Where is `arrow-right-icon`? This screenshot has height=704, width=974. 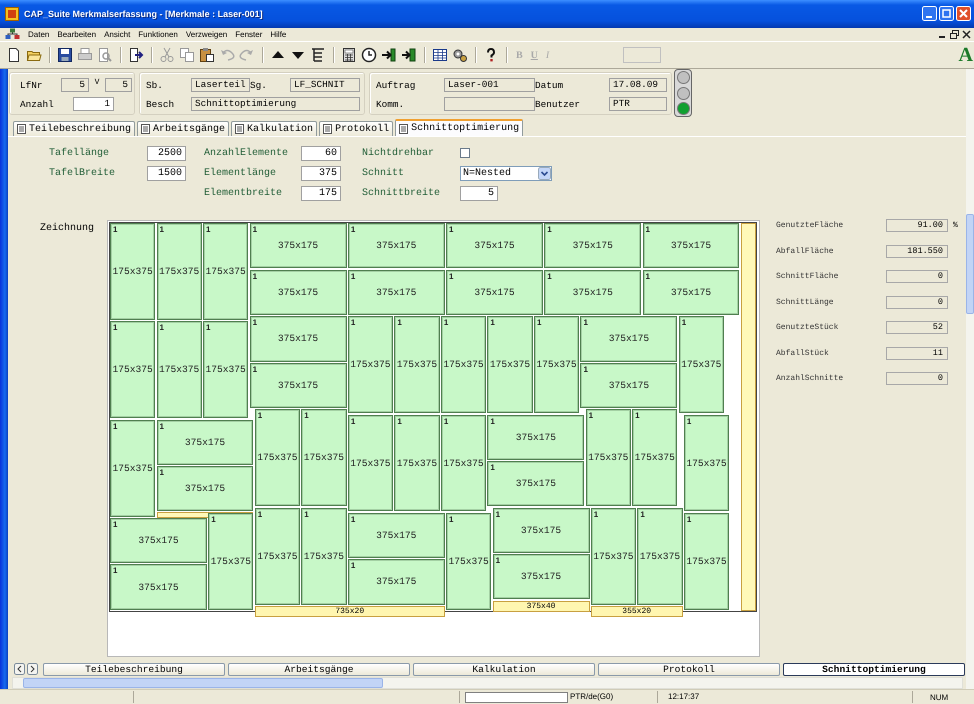 arrow-right-icon is located at coordinates (409, 55).